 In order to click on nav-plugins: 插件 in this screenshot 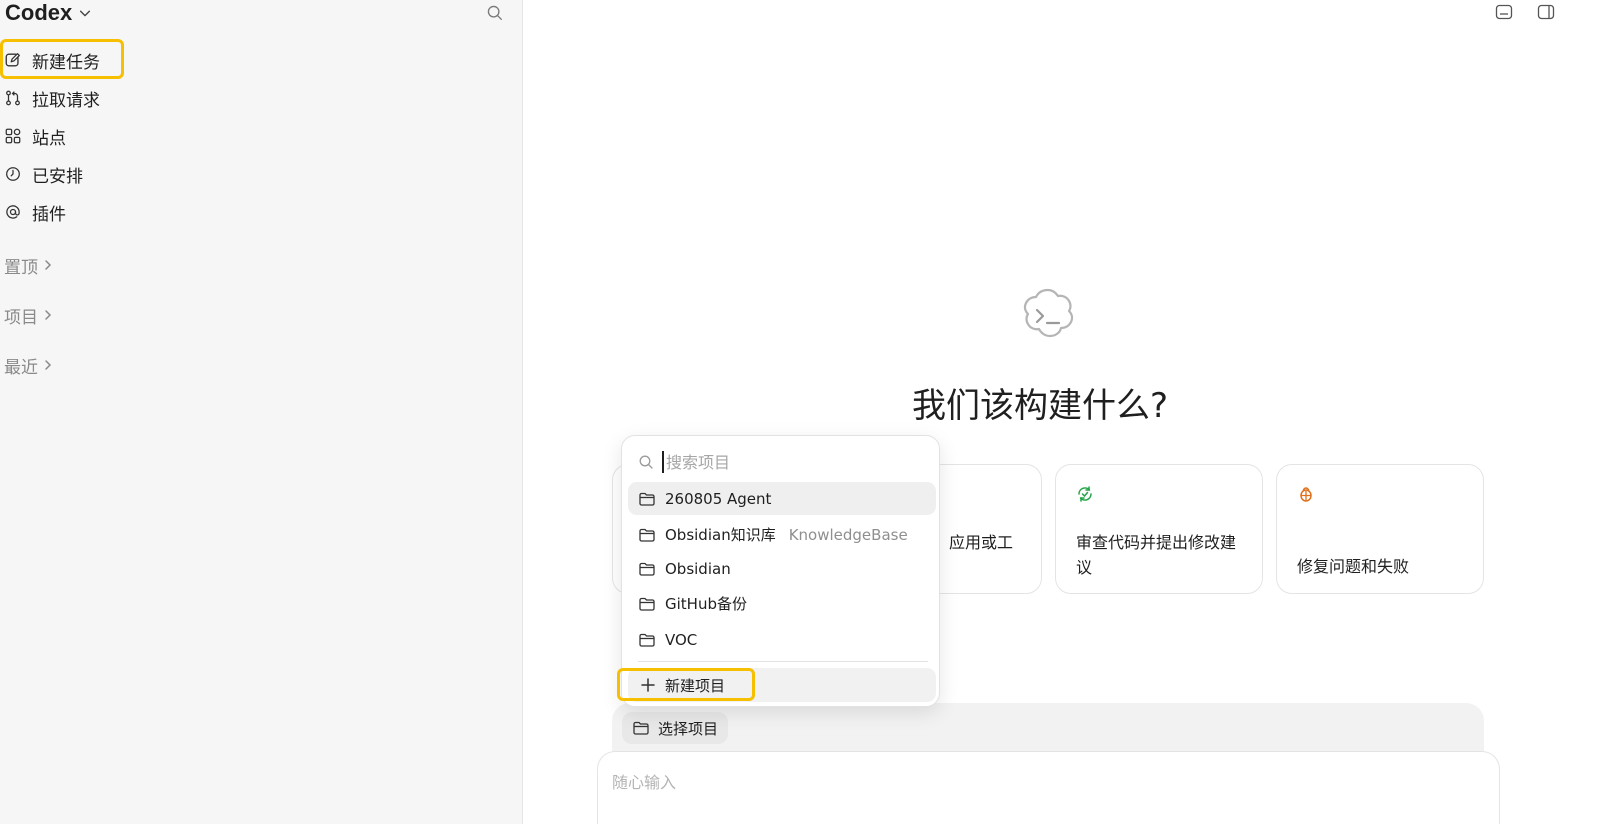, I will do `click(35, 212)`.